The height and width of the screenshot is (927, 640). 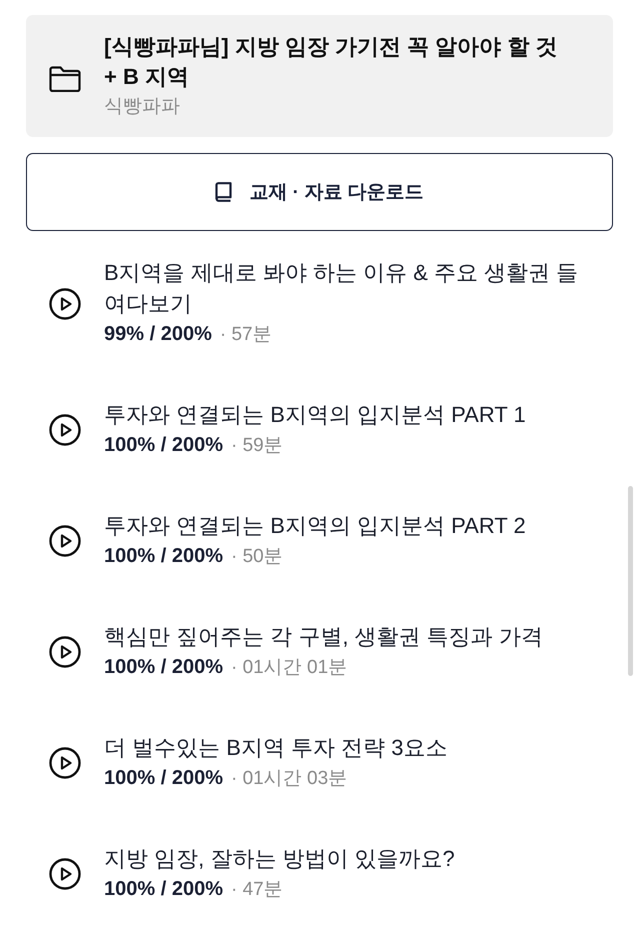 What do you see at coordinates (346, 747) in the screenshot?
I see `lesson-title: 더 벌수있는 B지역 투자 전략 3요소` at bounding box center [346, 747].